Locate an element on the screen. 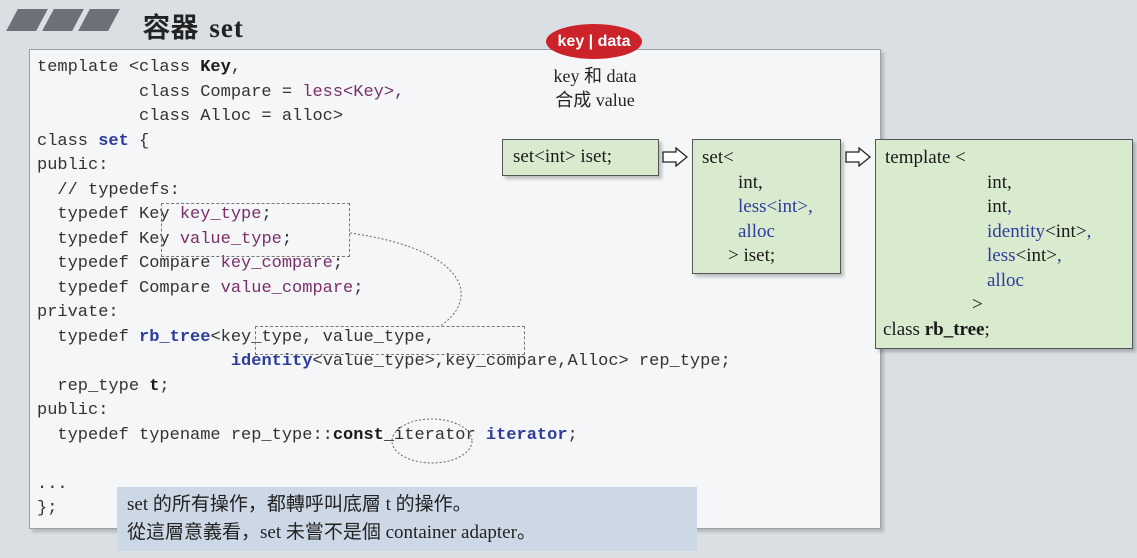  note-line-1: set 的所有操作，都轉呼叫底層 t 的操作。 is located at coordinates (299, 504).